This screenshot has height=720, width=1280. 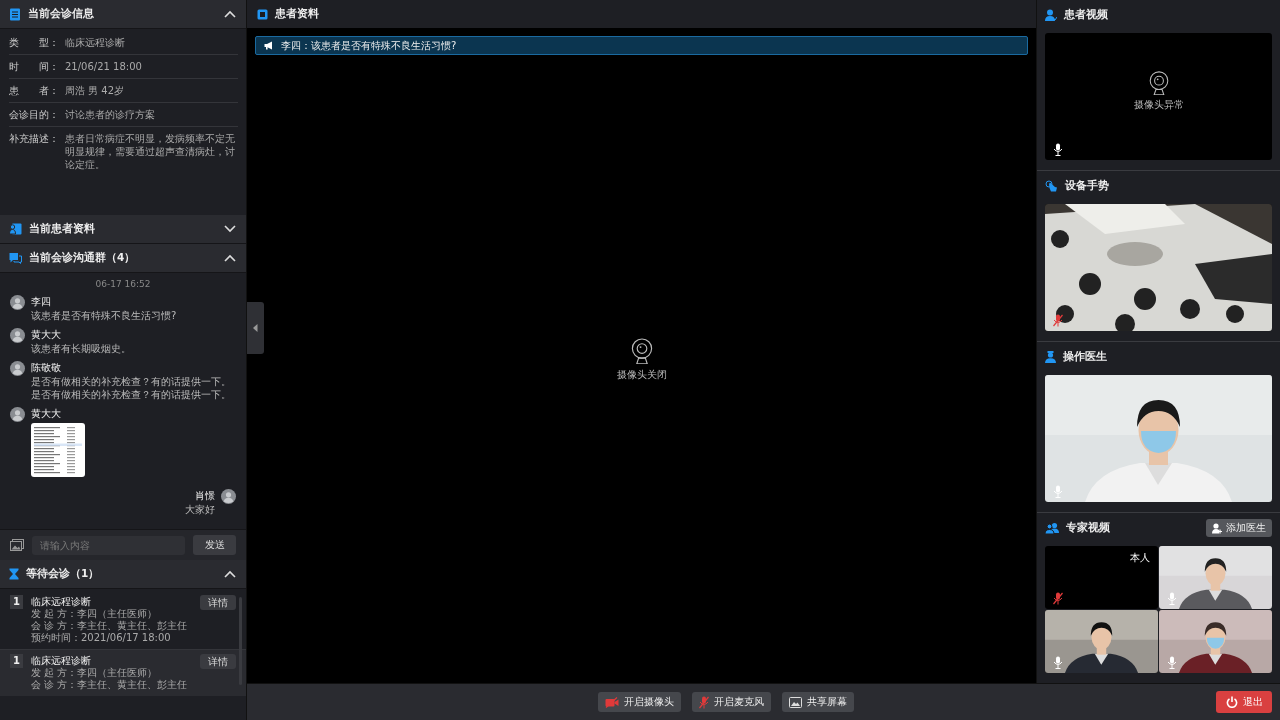 What do you see at coordinates (123, 229) in the screenshot?
I see `panel-header: 当前患者资料` at bounding box center [123, 229].